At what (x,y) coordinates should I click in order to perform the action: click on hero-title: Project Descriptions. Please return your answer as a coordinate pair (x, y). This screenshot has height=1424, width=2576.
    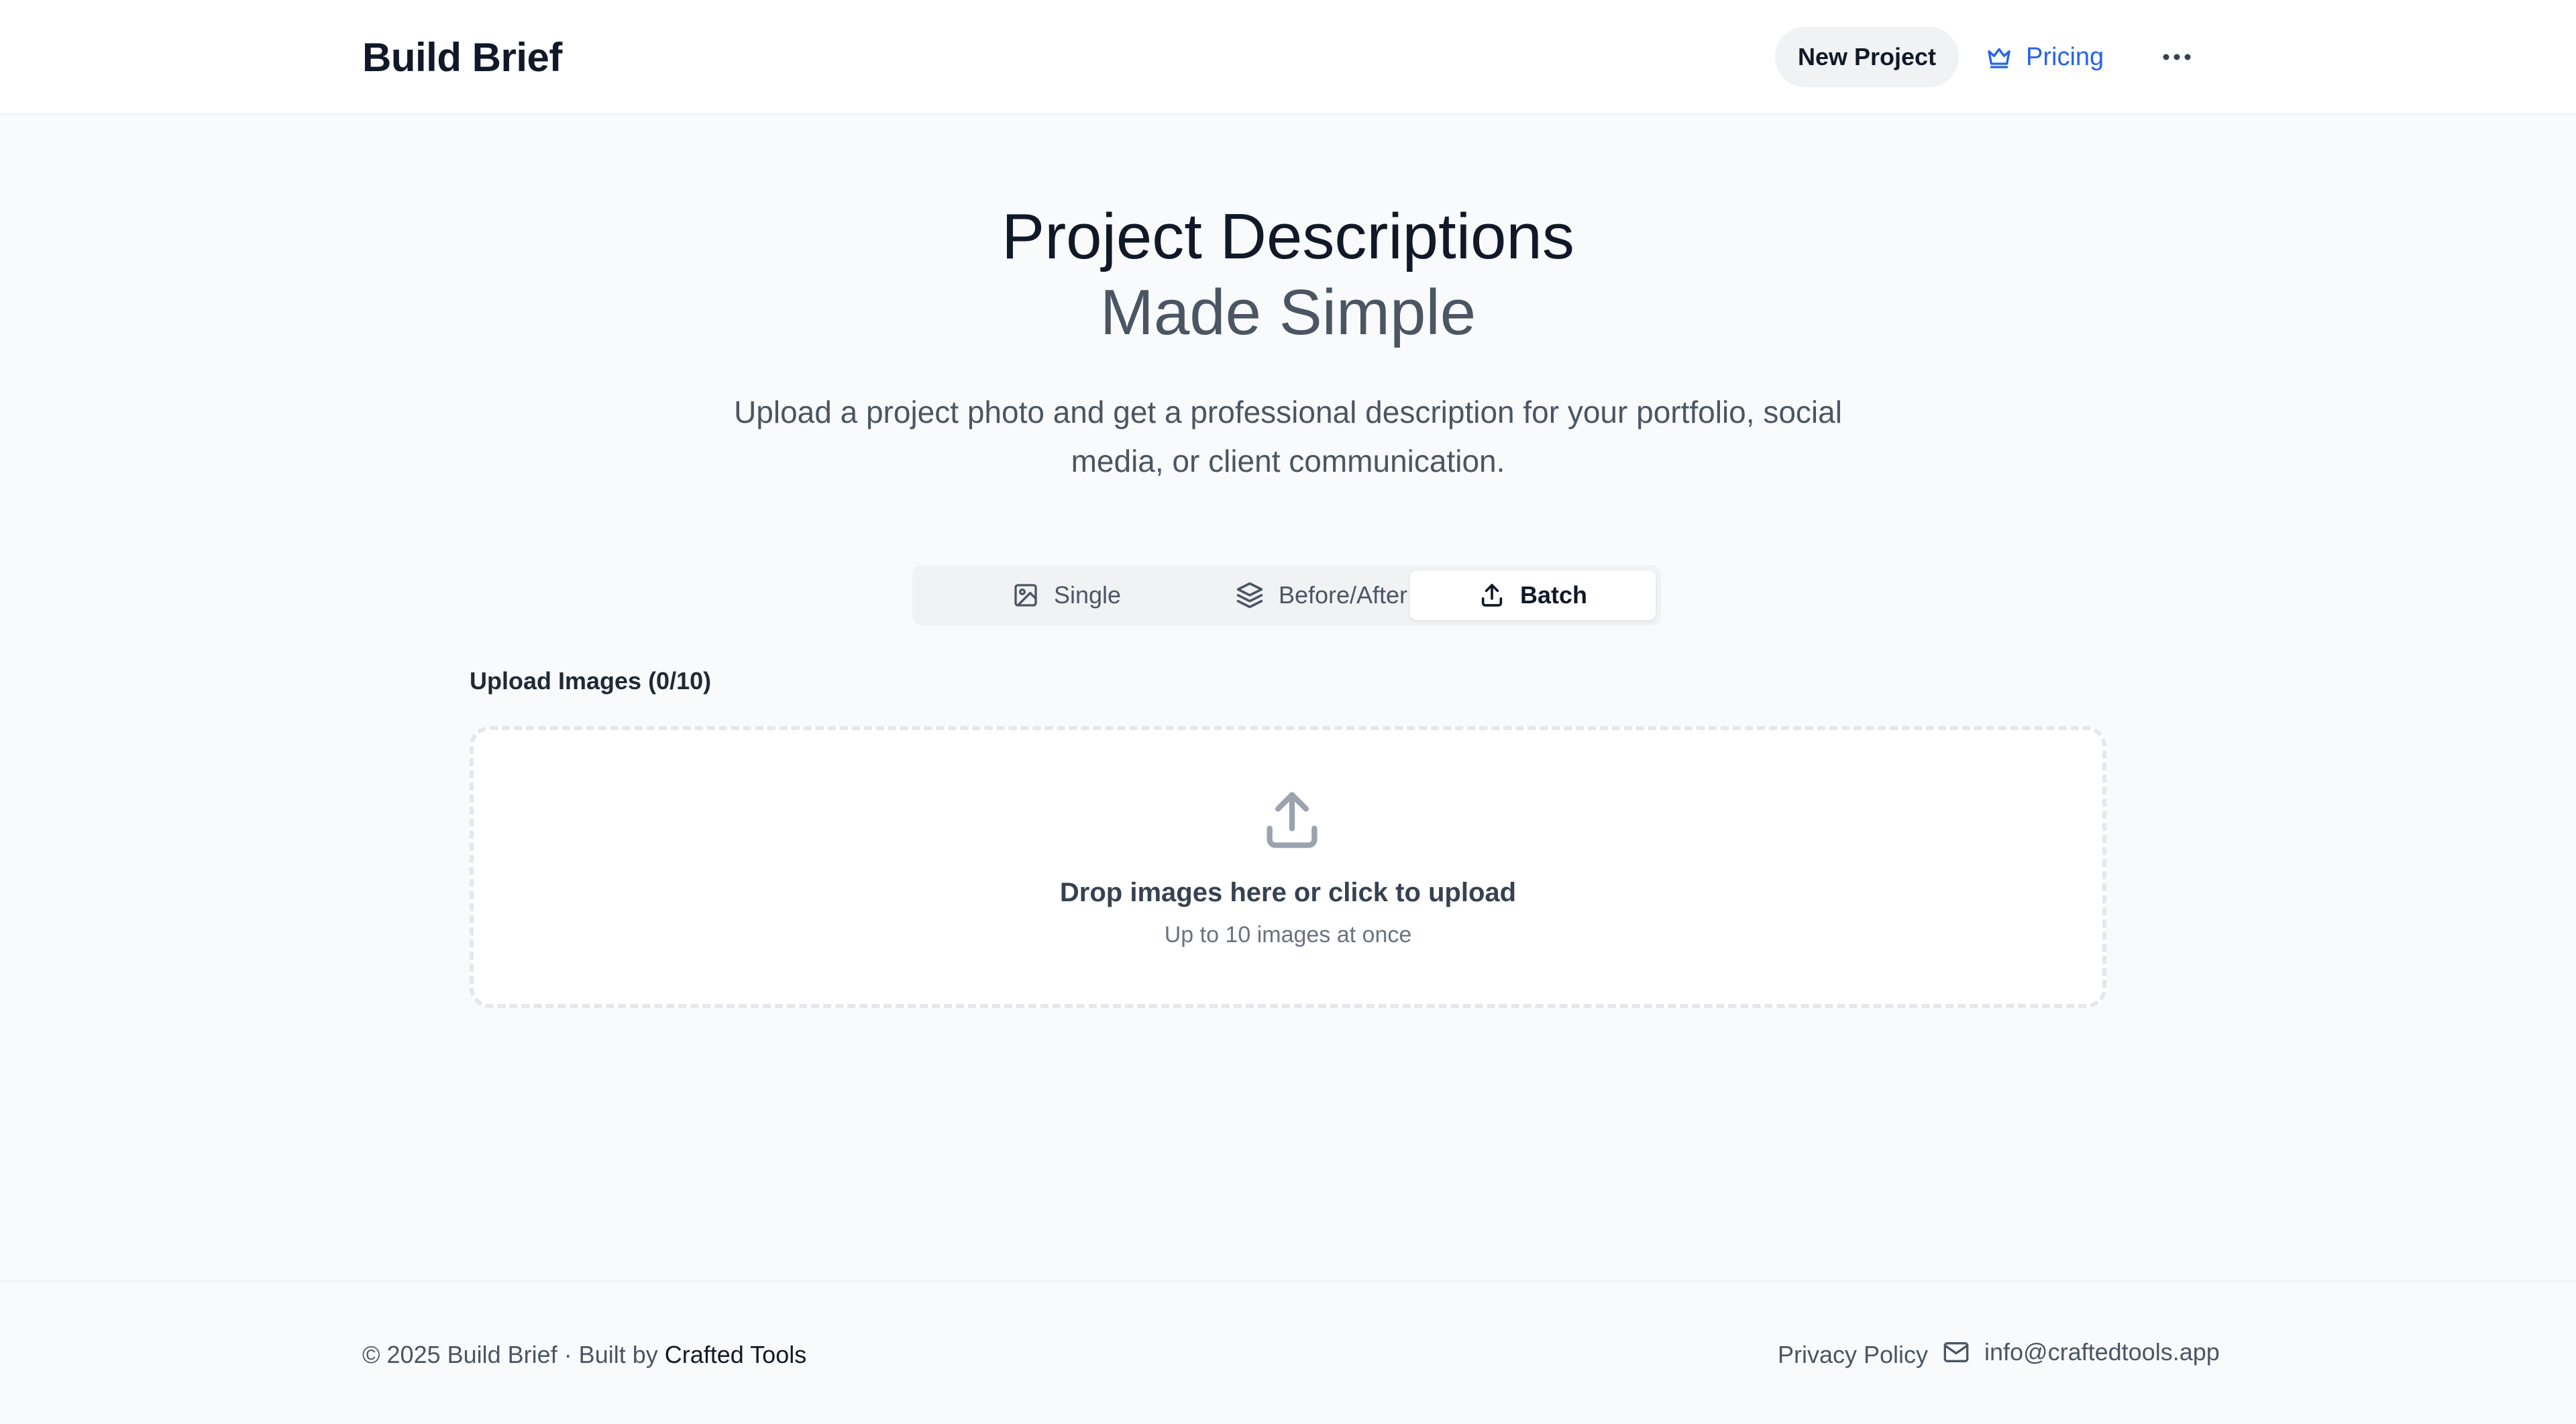
    Looking at the image, I should click on (1288, 236).